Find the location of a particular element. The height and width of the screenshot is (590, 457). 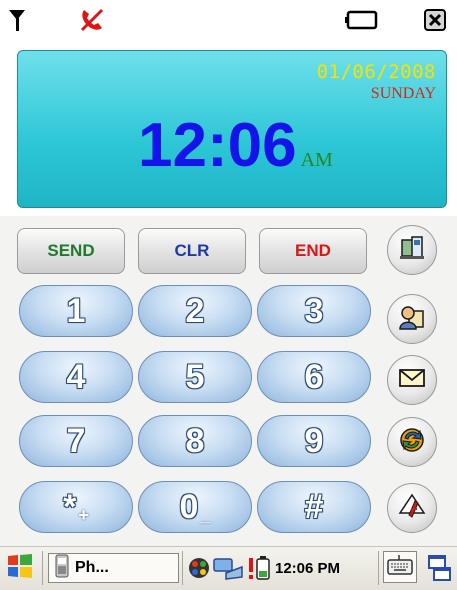

key-hash: # is located at coordinates (314, 507).